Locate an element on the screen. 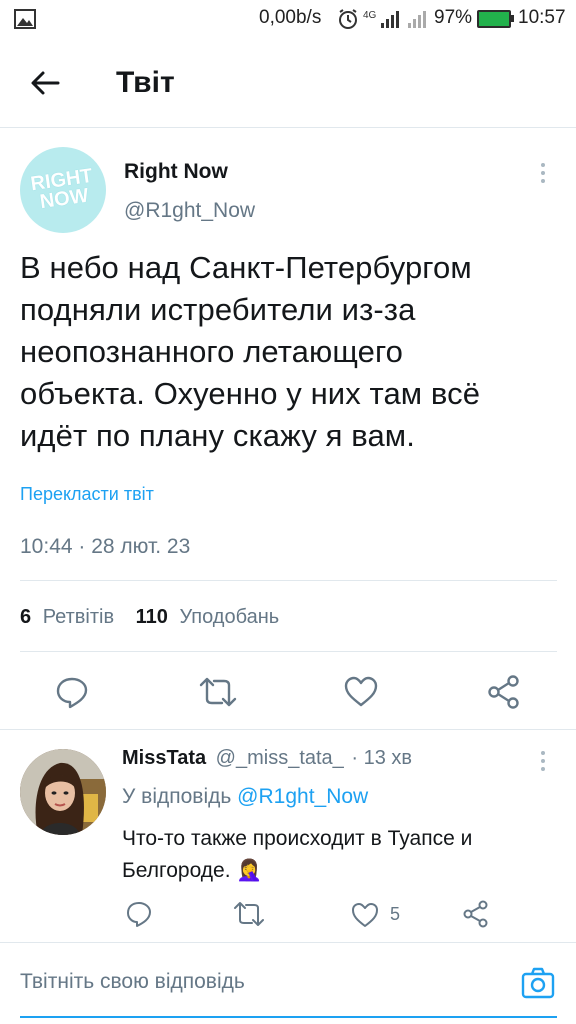 The width and height of the screenshot is (576, 1024). retweets-count: 6 is located at coordinates (25, 617).